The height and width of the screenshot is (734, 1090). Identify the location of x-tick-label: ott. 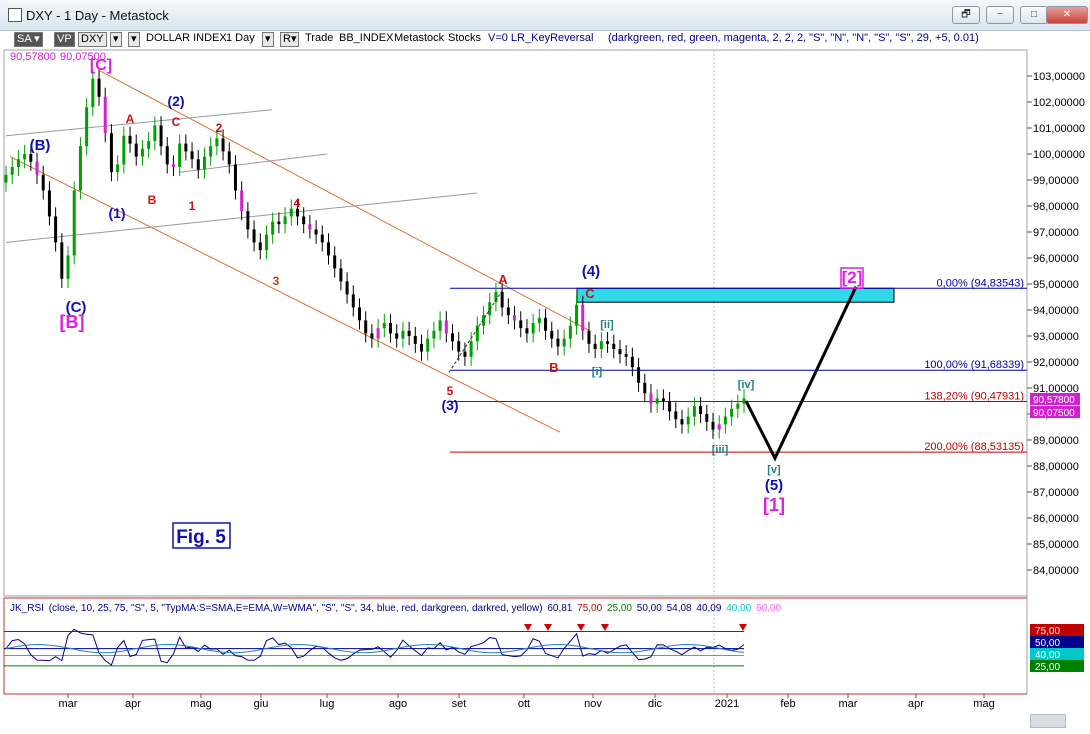
(524, 704).